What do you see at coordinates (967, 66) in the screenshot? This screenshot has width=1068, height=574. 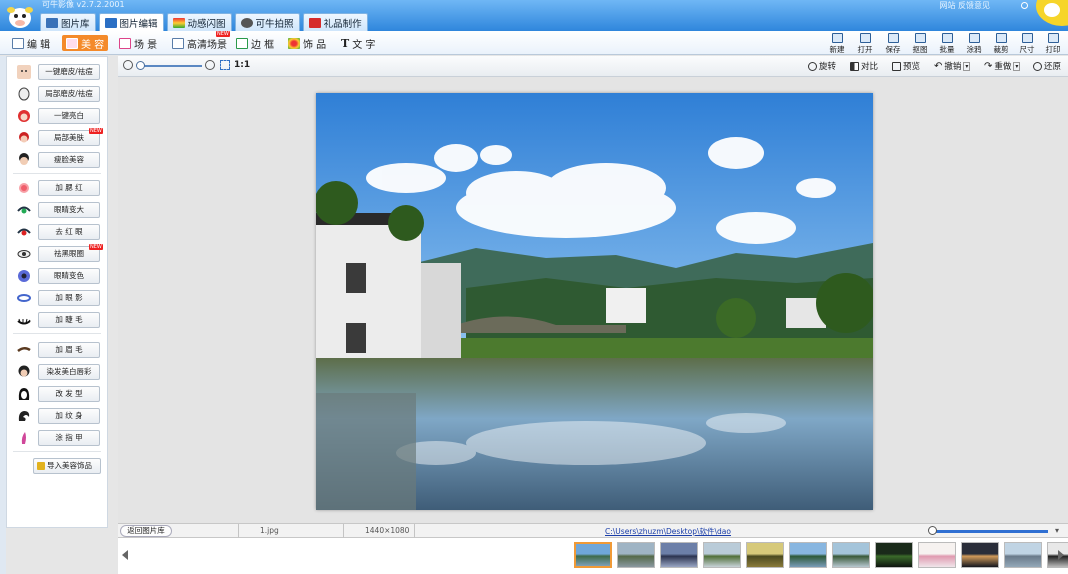 I see `undo-dropdown-icon: ▾` at bounding box center [967, 66].